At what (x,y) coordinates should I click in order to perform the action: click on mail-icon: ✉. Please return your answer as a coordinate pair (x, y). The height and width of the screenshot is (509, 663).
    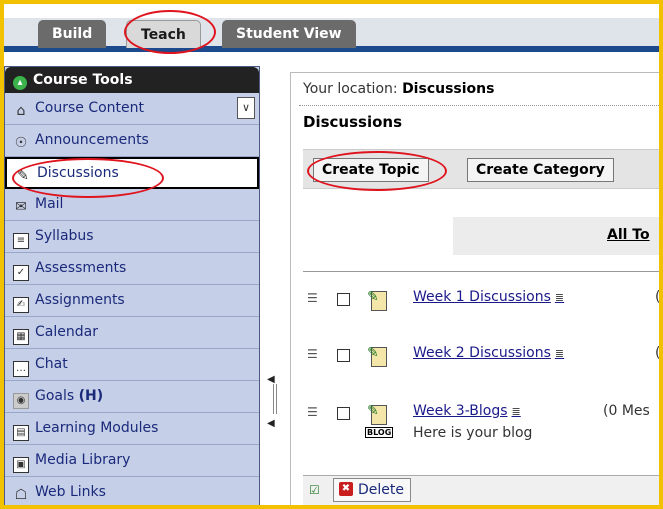
    Looking at the image, I should click on (21, 207).